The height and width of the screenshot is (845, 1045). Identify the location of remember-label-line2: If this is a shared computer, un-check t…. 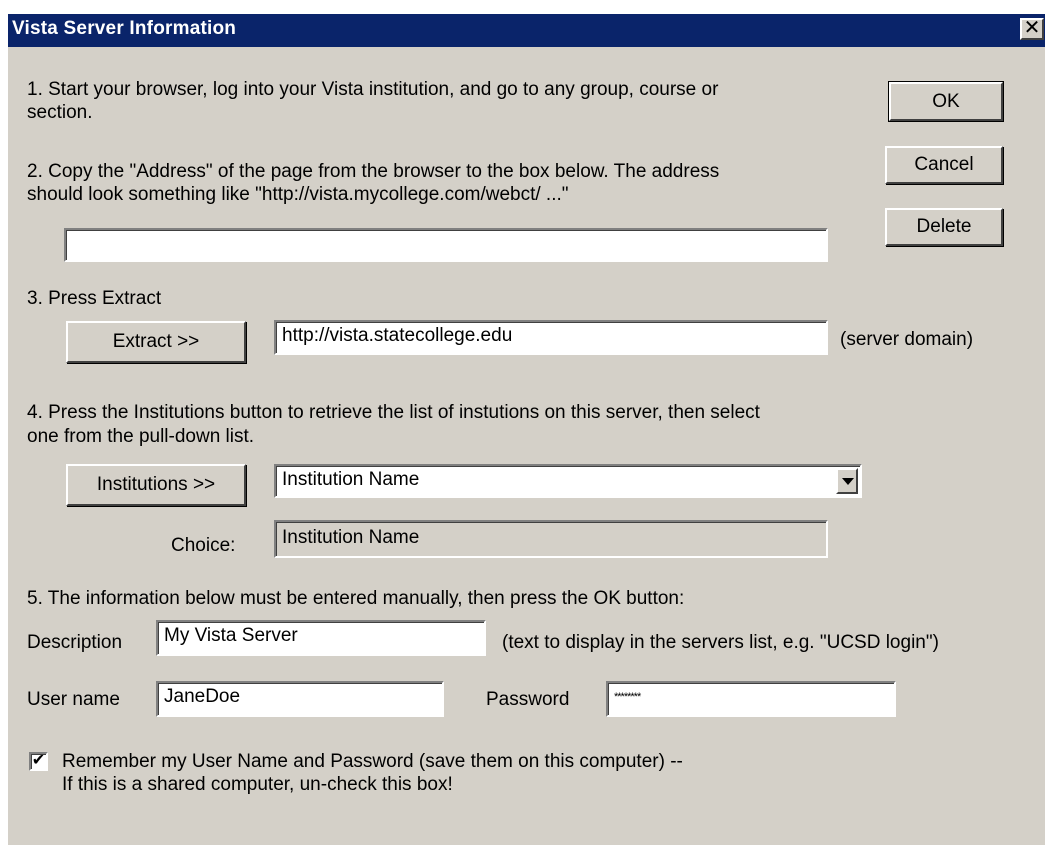
(257, 784).